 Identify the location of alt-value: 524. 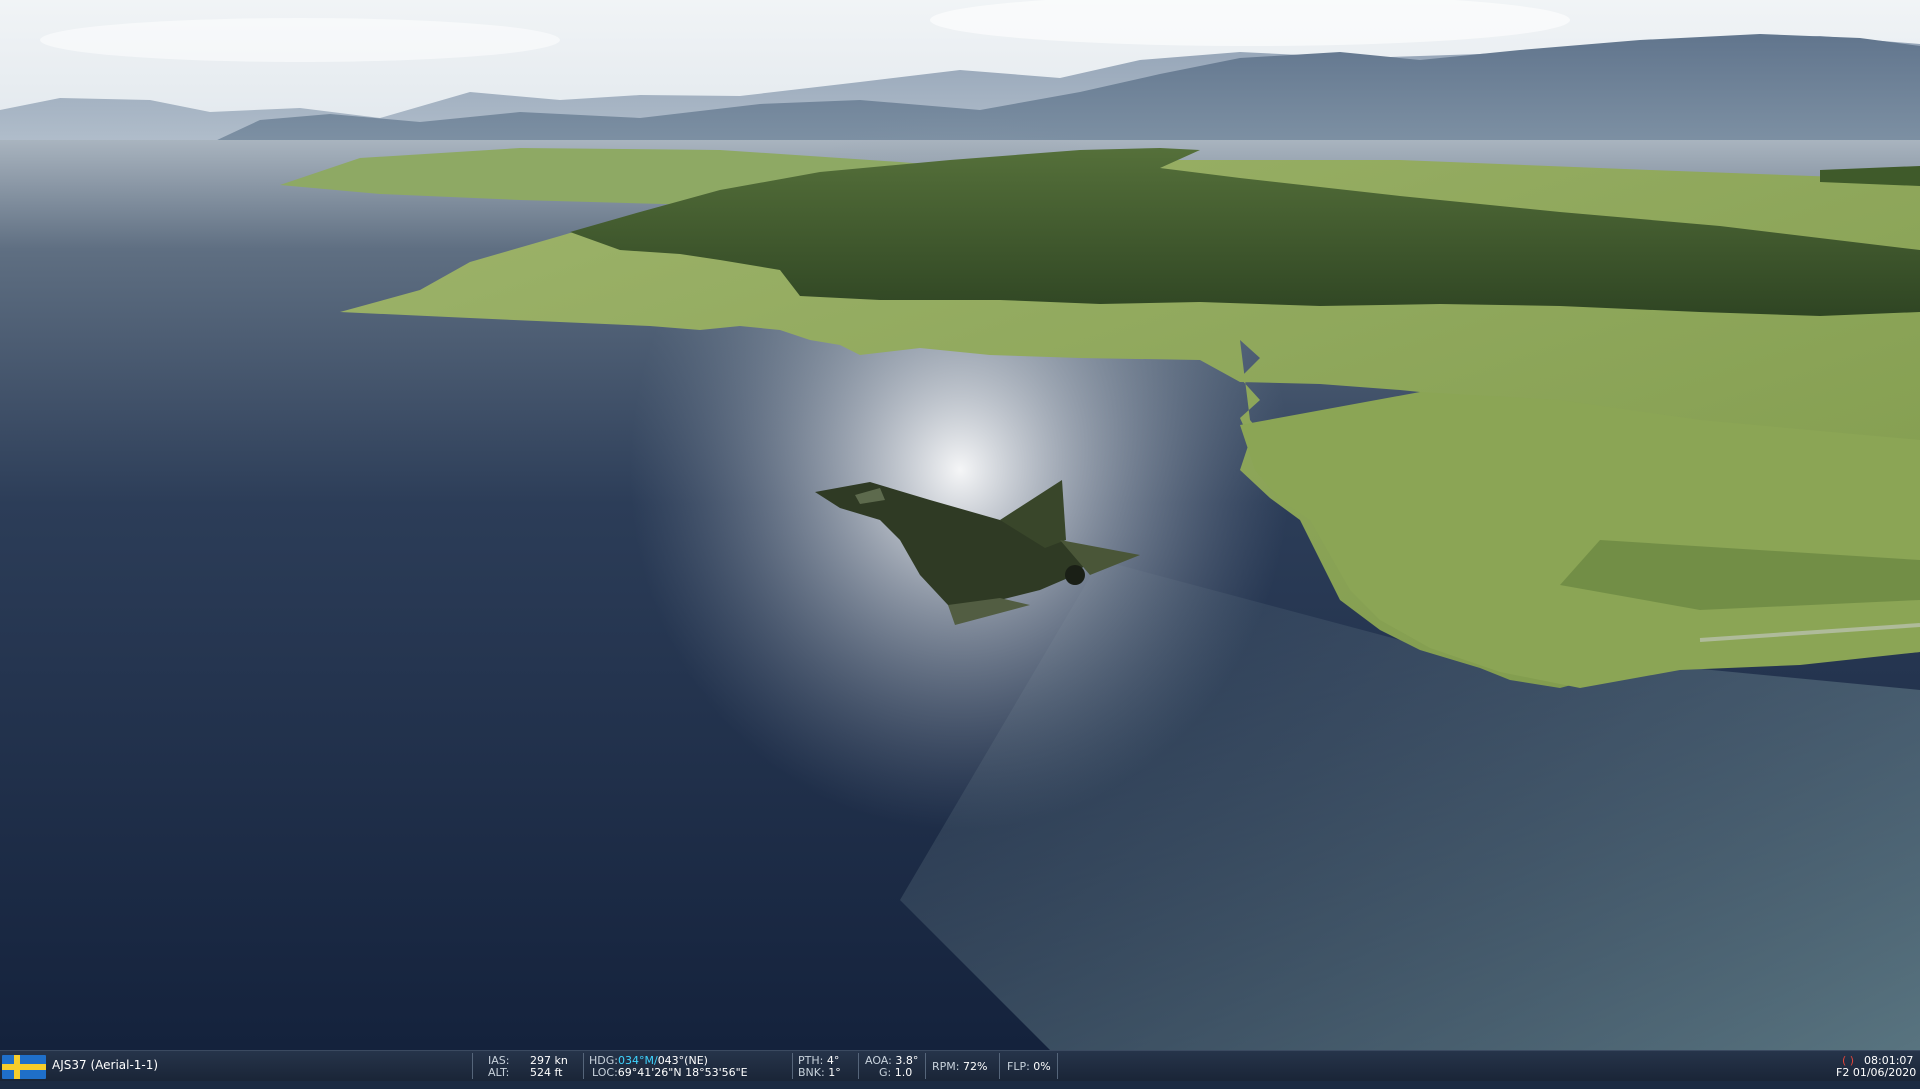
(540, 1072).